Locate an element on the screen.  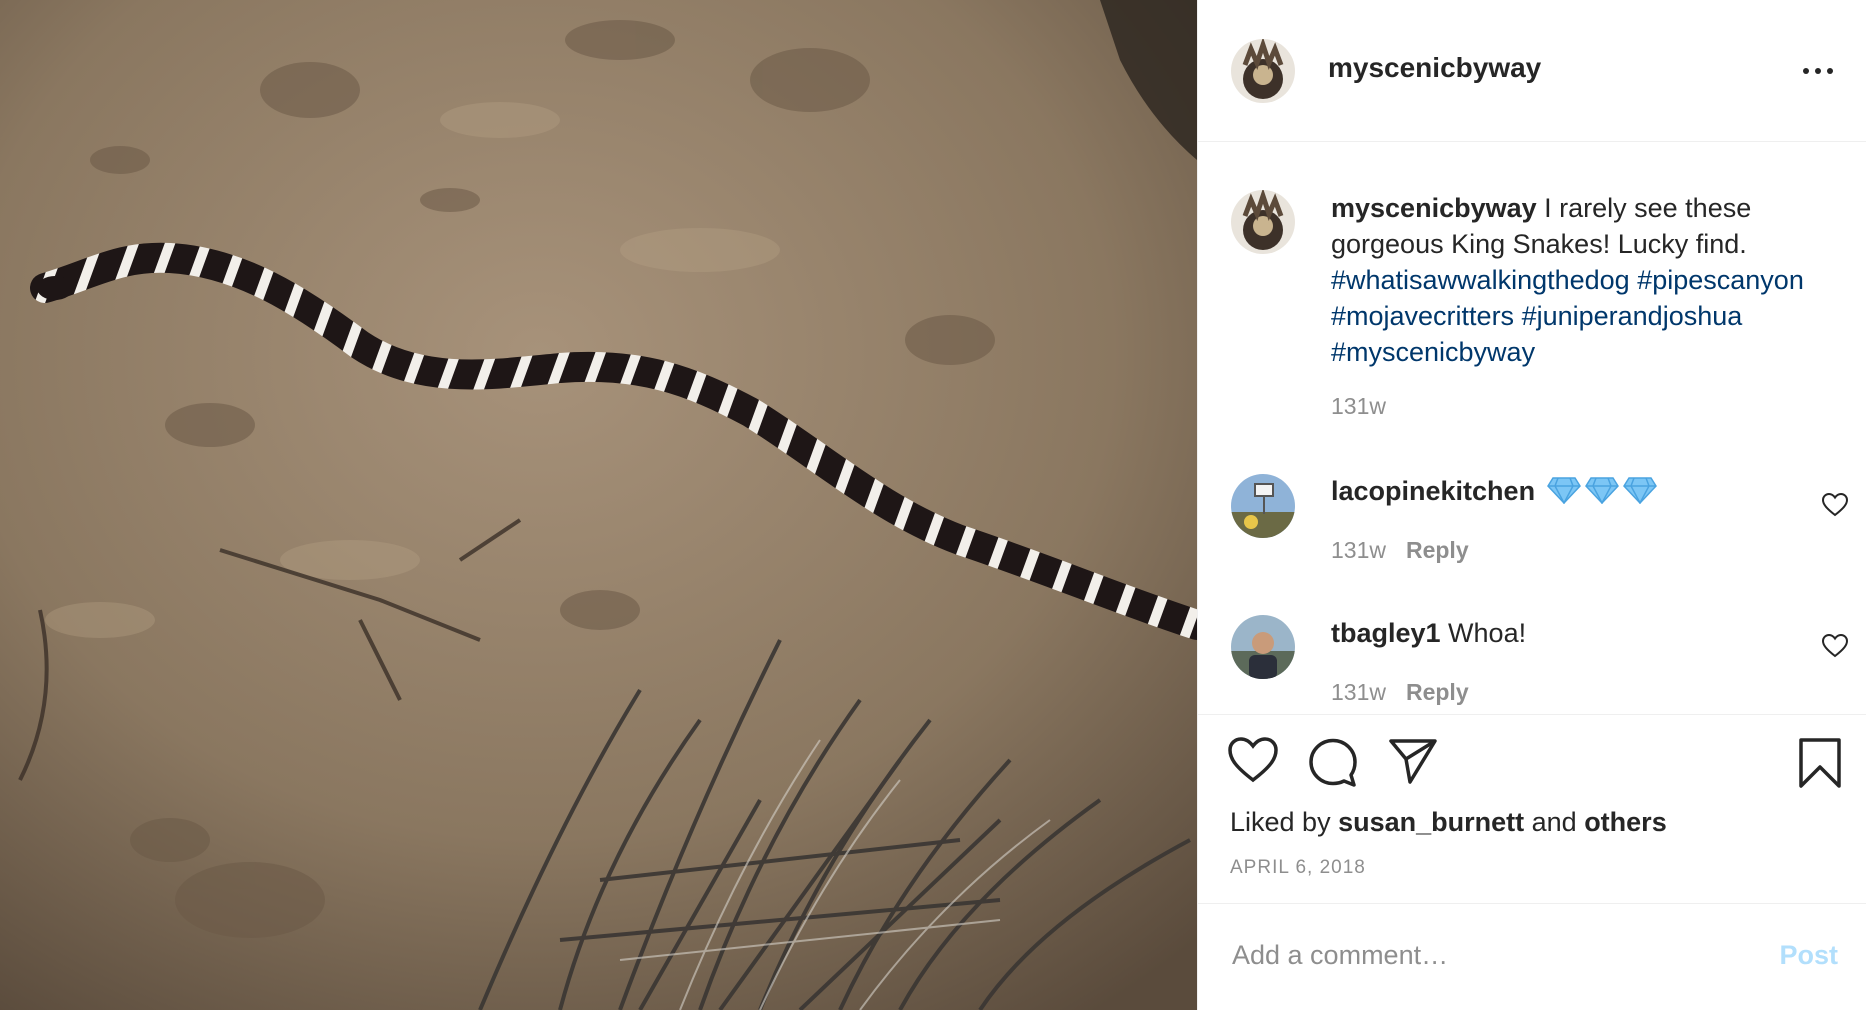
hashtag: #pipescanyon is located at coordinates (1720, 280).